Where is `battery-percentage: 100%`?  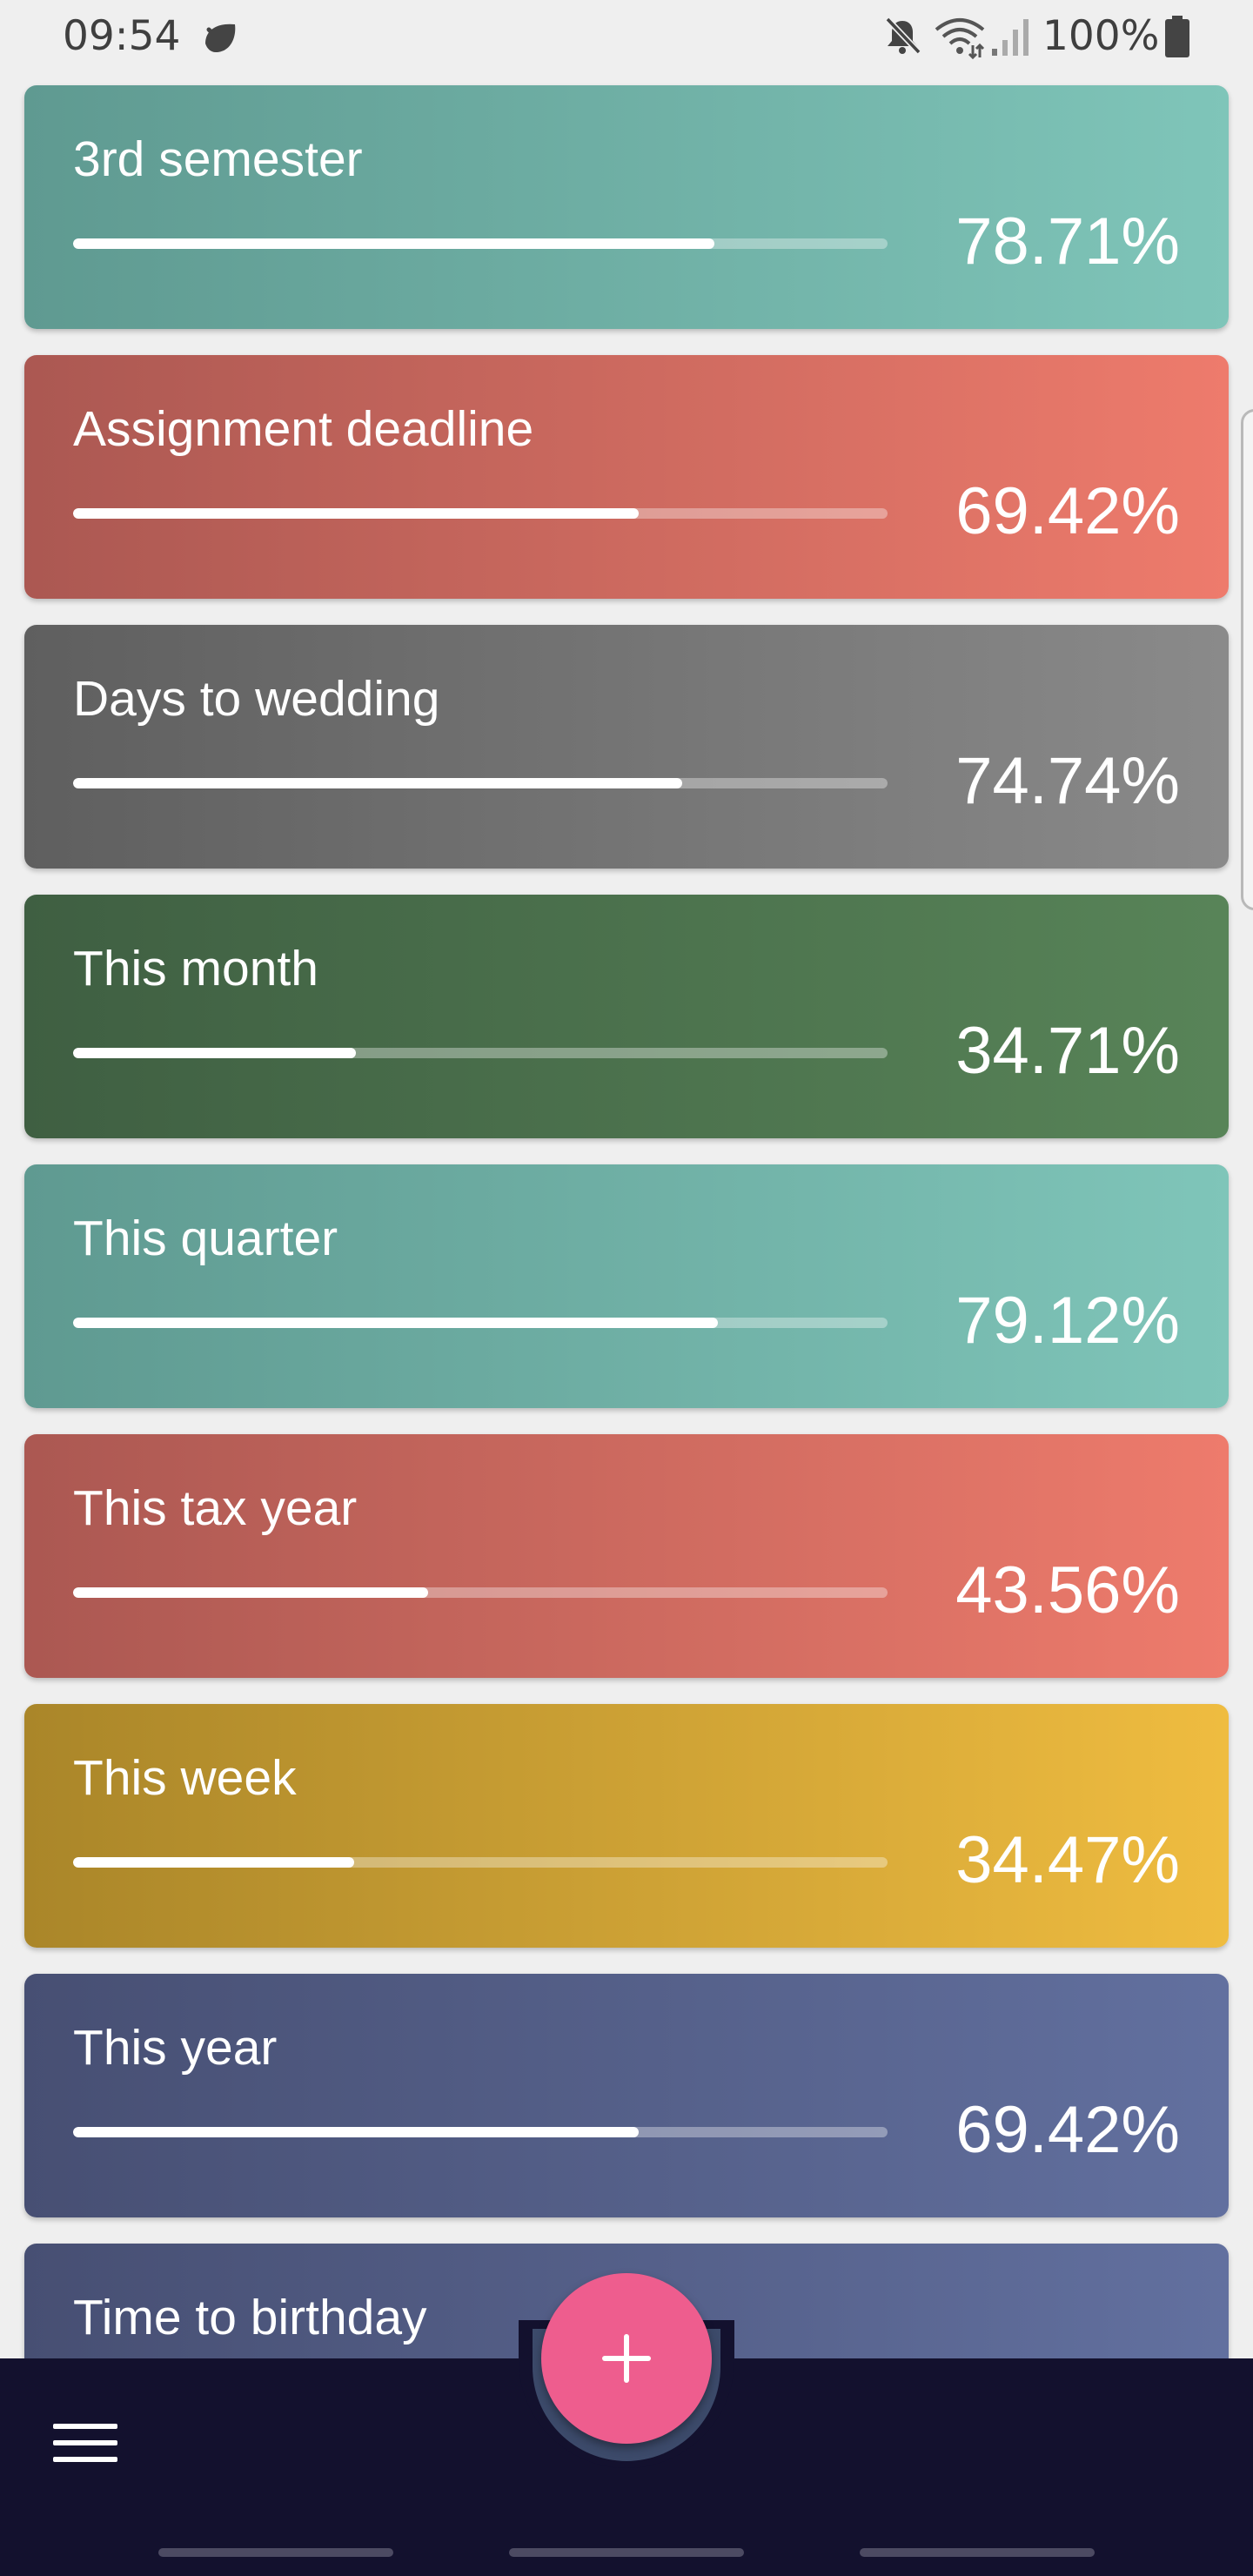 battery-percentage: 100% is located at coordinates (1101, 36).